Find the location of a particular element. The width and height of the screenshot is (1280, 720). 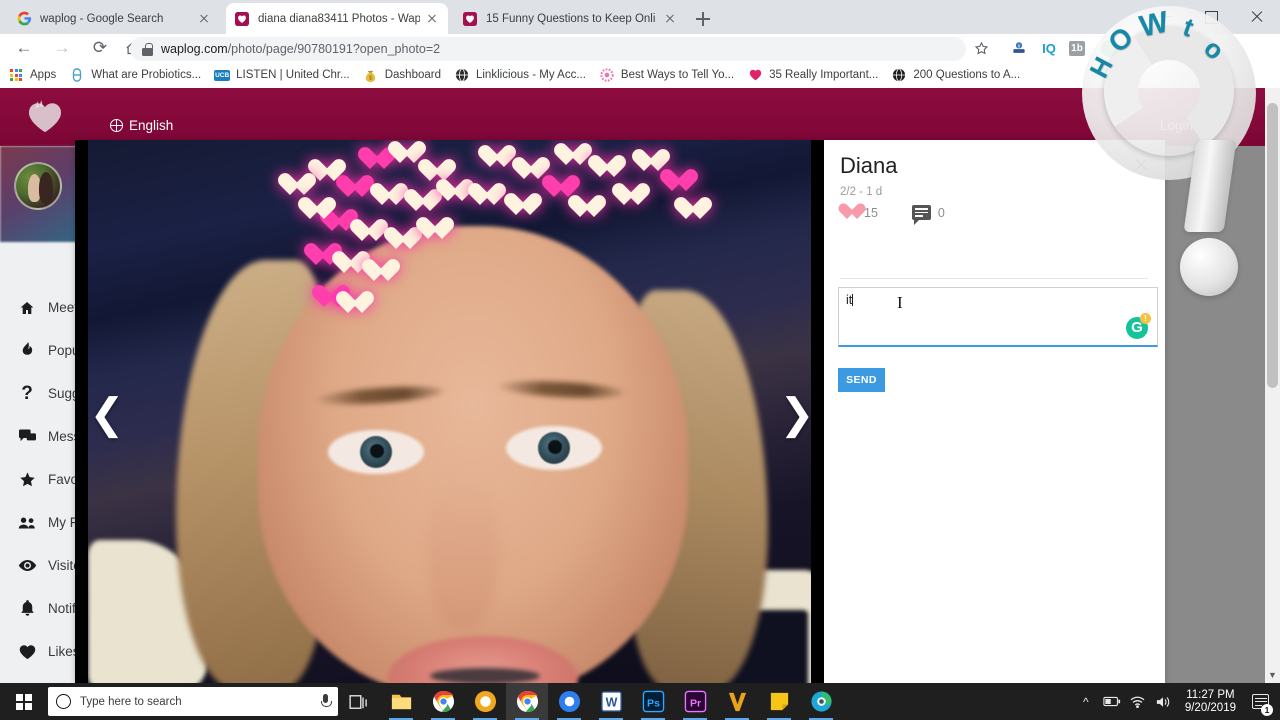

system-tray: ^ 11:27 PM 9/20/2019 1 is located at coordinates (1176, 701).